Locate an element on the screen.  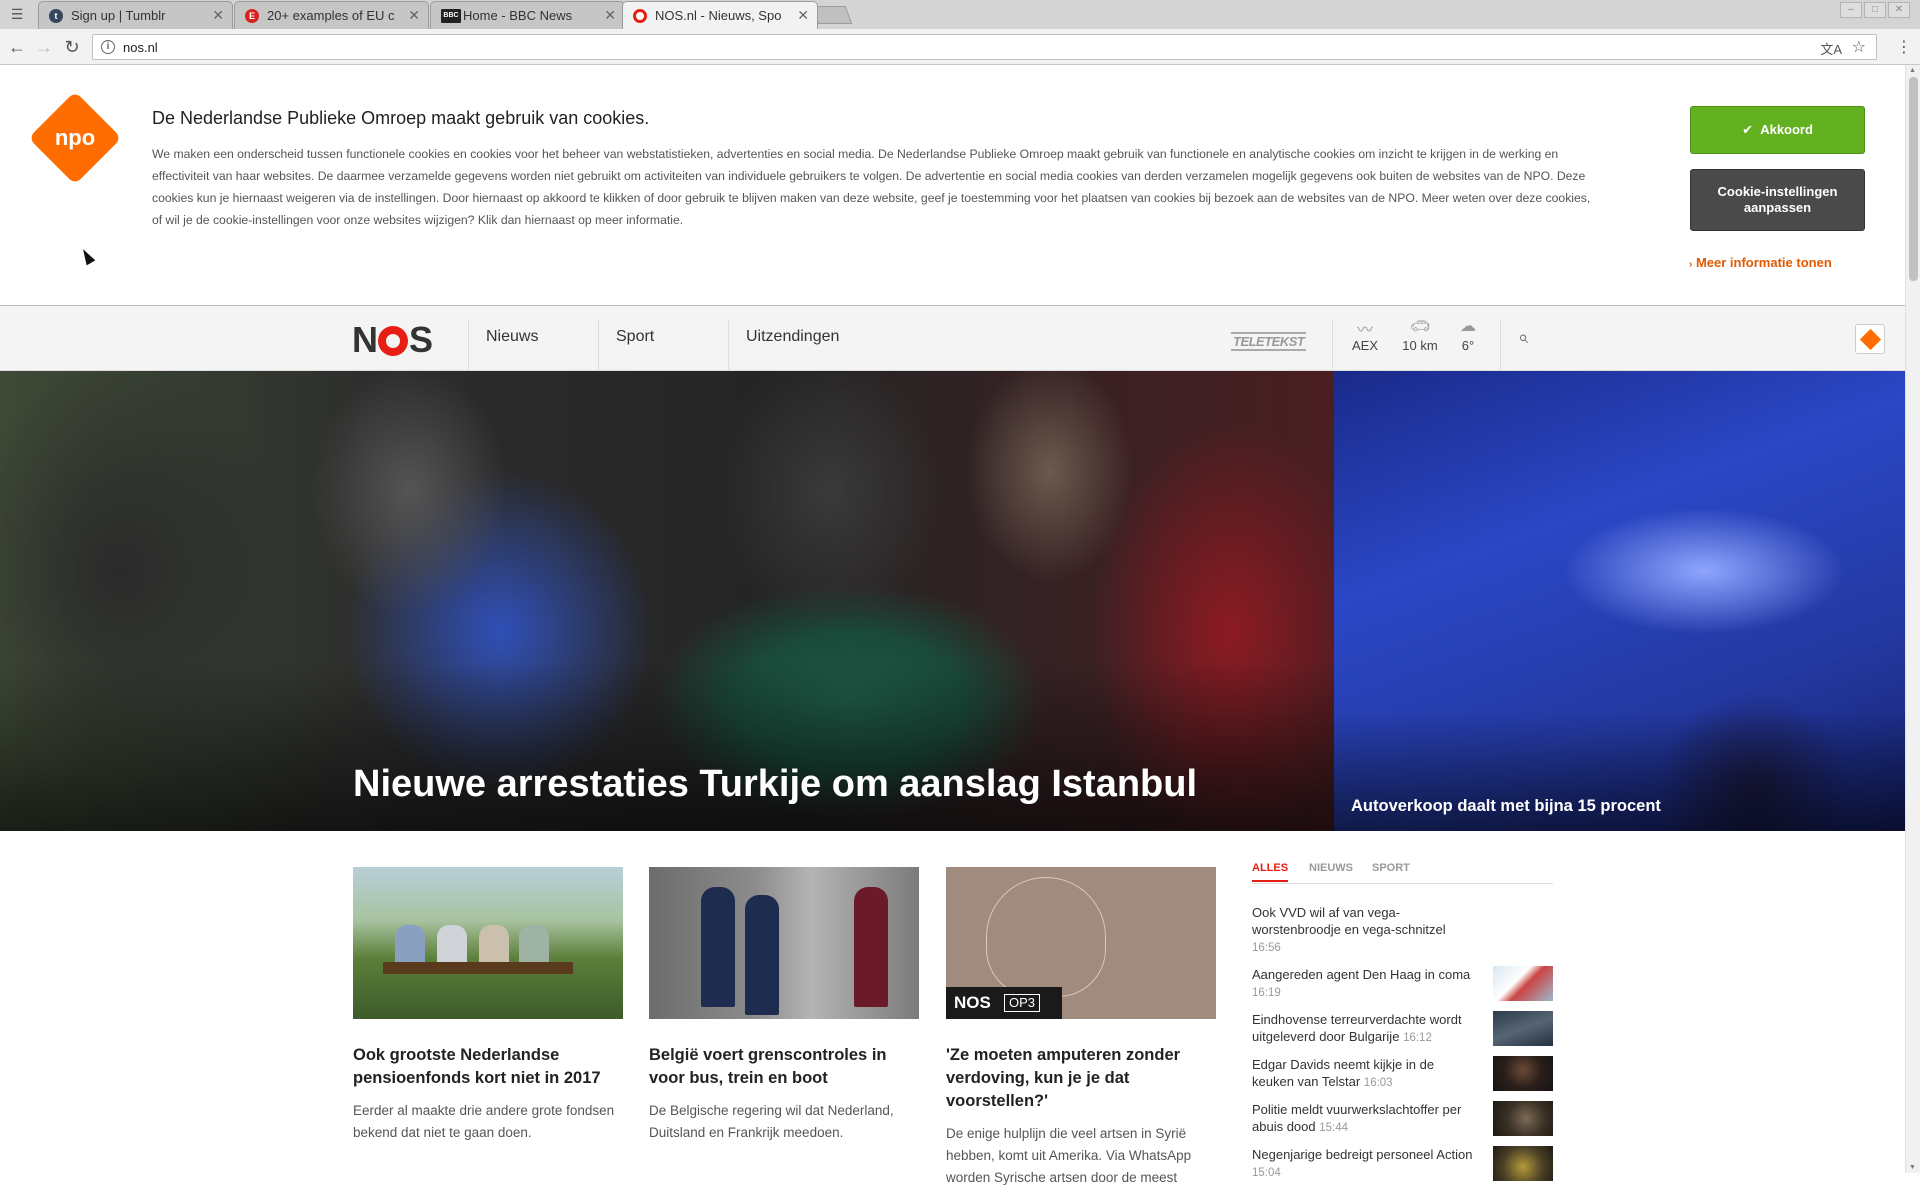
latest-item-time: 16:03 is located at coordinates (1378, 1083).